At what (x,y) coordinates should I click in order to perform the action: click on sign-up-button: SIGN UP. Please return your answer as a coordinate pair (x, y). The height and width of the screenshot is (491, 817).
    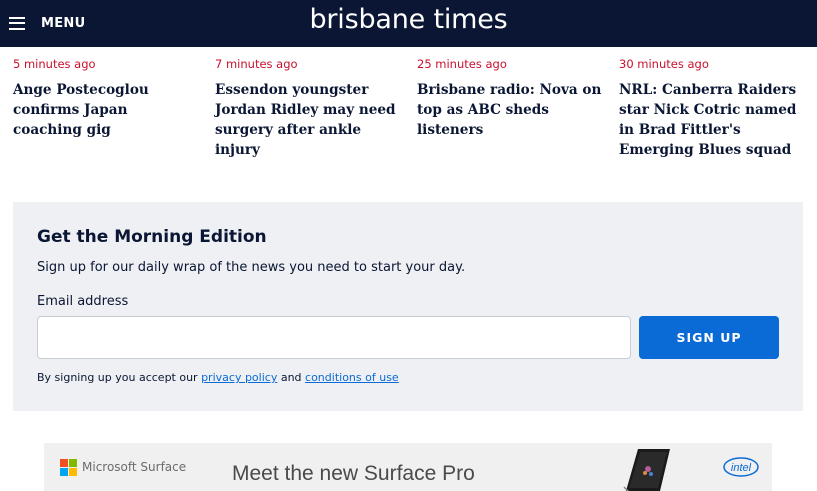
    Looking at the image, I should click on (709, 337).